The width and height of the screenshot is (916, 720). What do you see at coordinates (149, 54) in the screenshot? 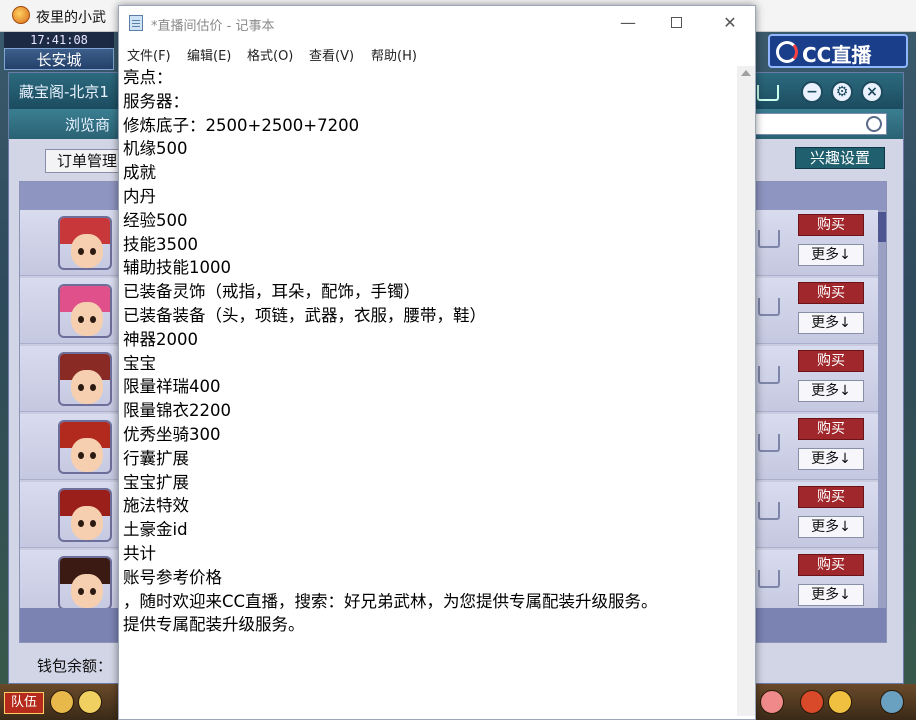
I see `menu-file: 文件(F)` at bounding box center [149, 54].